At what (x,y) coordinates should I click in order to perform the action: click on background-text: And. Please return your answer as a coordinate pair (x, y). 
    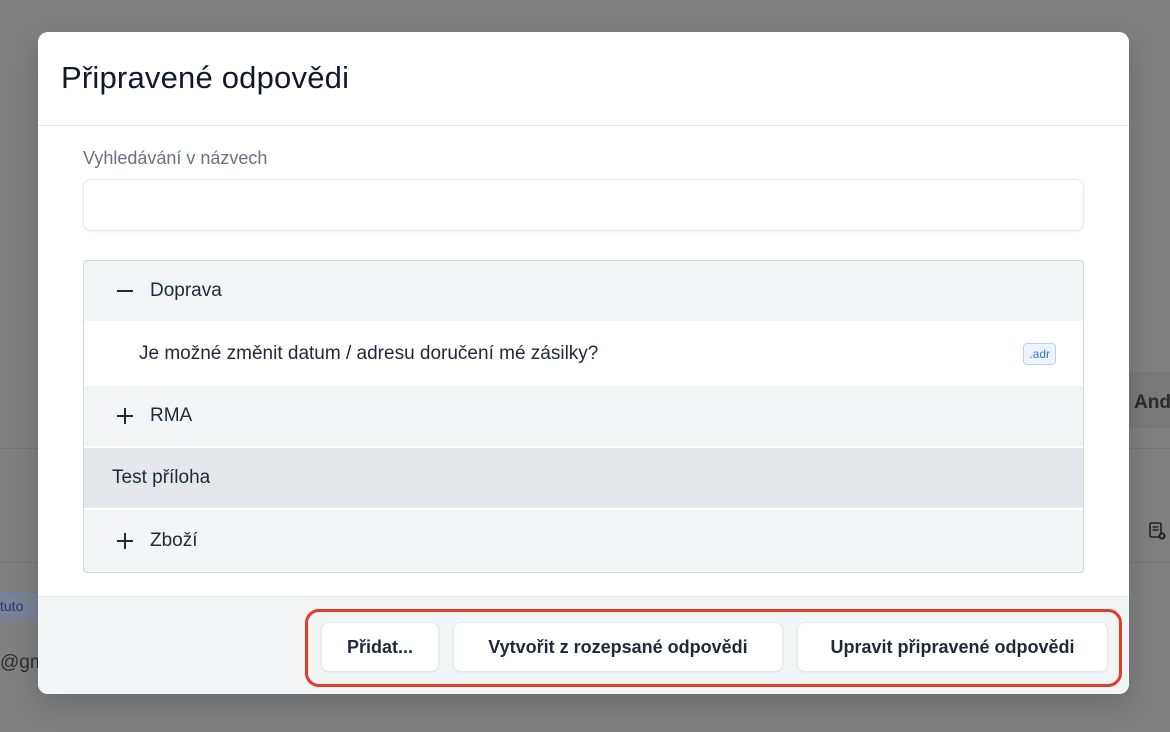
    Looking at the image, I should click on (1152, 402).